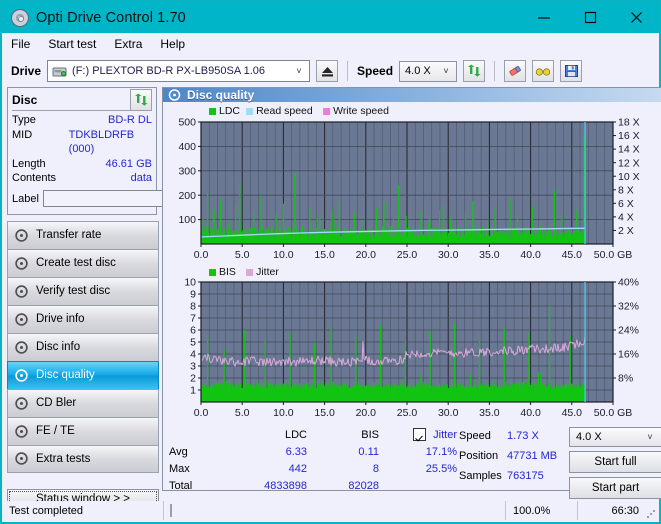 This screenshot has width=661, height=524. Describe the element at coordinates (543, 71) in the screenshot. I see `glasses-button` at that location.